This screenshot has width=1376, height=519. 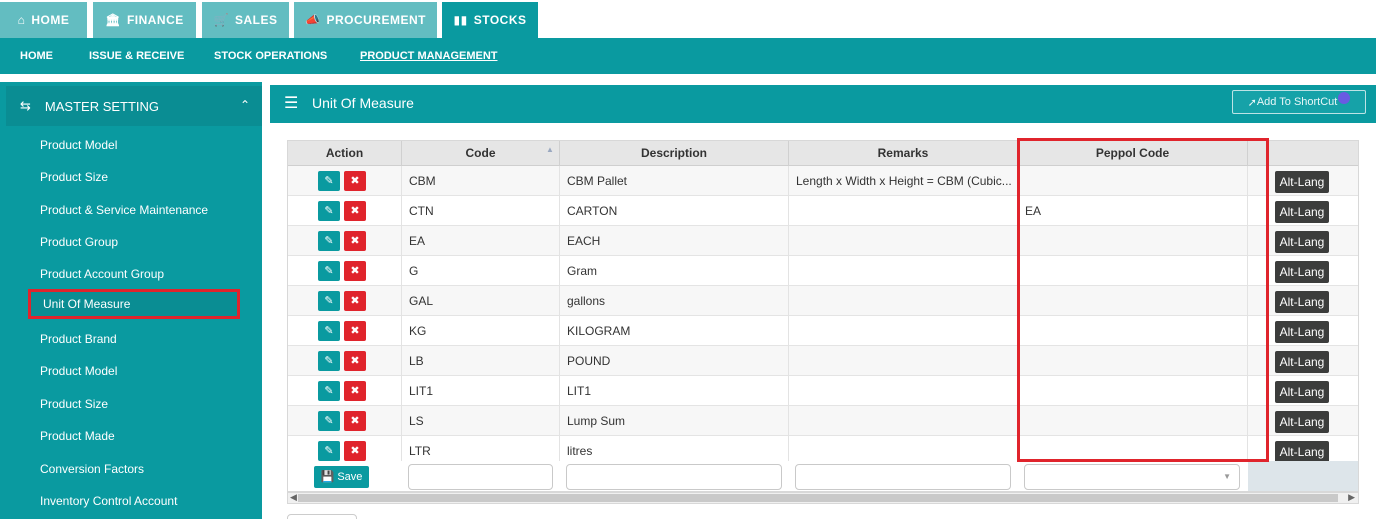 What do you see at coordinates (108, 501) in the screenshot?
I see `sidebar-item-inventory-control-account: Inventory Control Account` at bounding box center [108, 501].